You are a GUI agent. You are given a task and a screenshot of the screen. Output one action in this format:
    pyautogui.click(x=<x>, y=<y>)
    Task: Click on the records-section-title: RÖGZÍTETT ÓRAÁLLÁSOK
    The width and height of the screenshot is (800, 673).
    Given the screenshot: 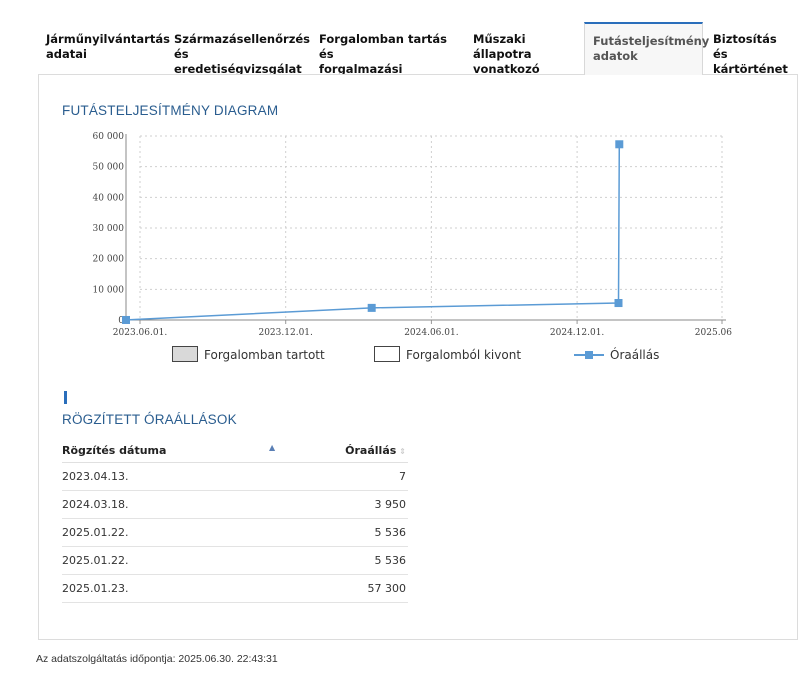 What is the action you would take?
    pyautogui.click(x=149, y=419)
    